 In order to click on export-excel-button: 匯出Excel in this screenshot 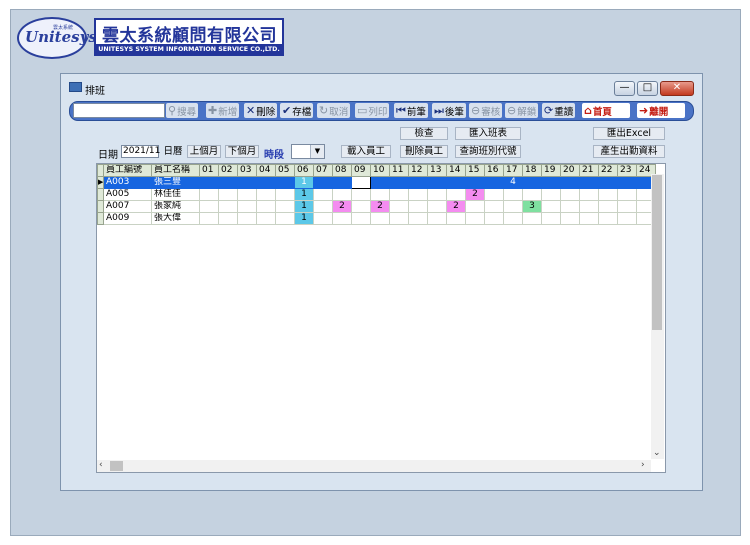, I will do `click(629, 133)`.